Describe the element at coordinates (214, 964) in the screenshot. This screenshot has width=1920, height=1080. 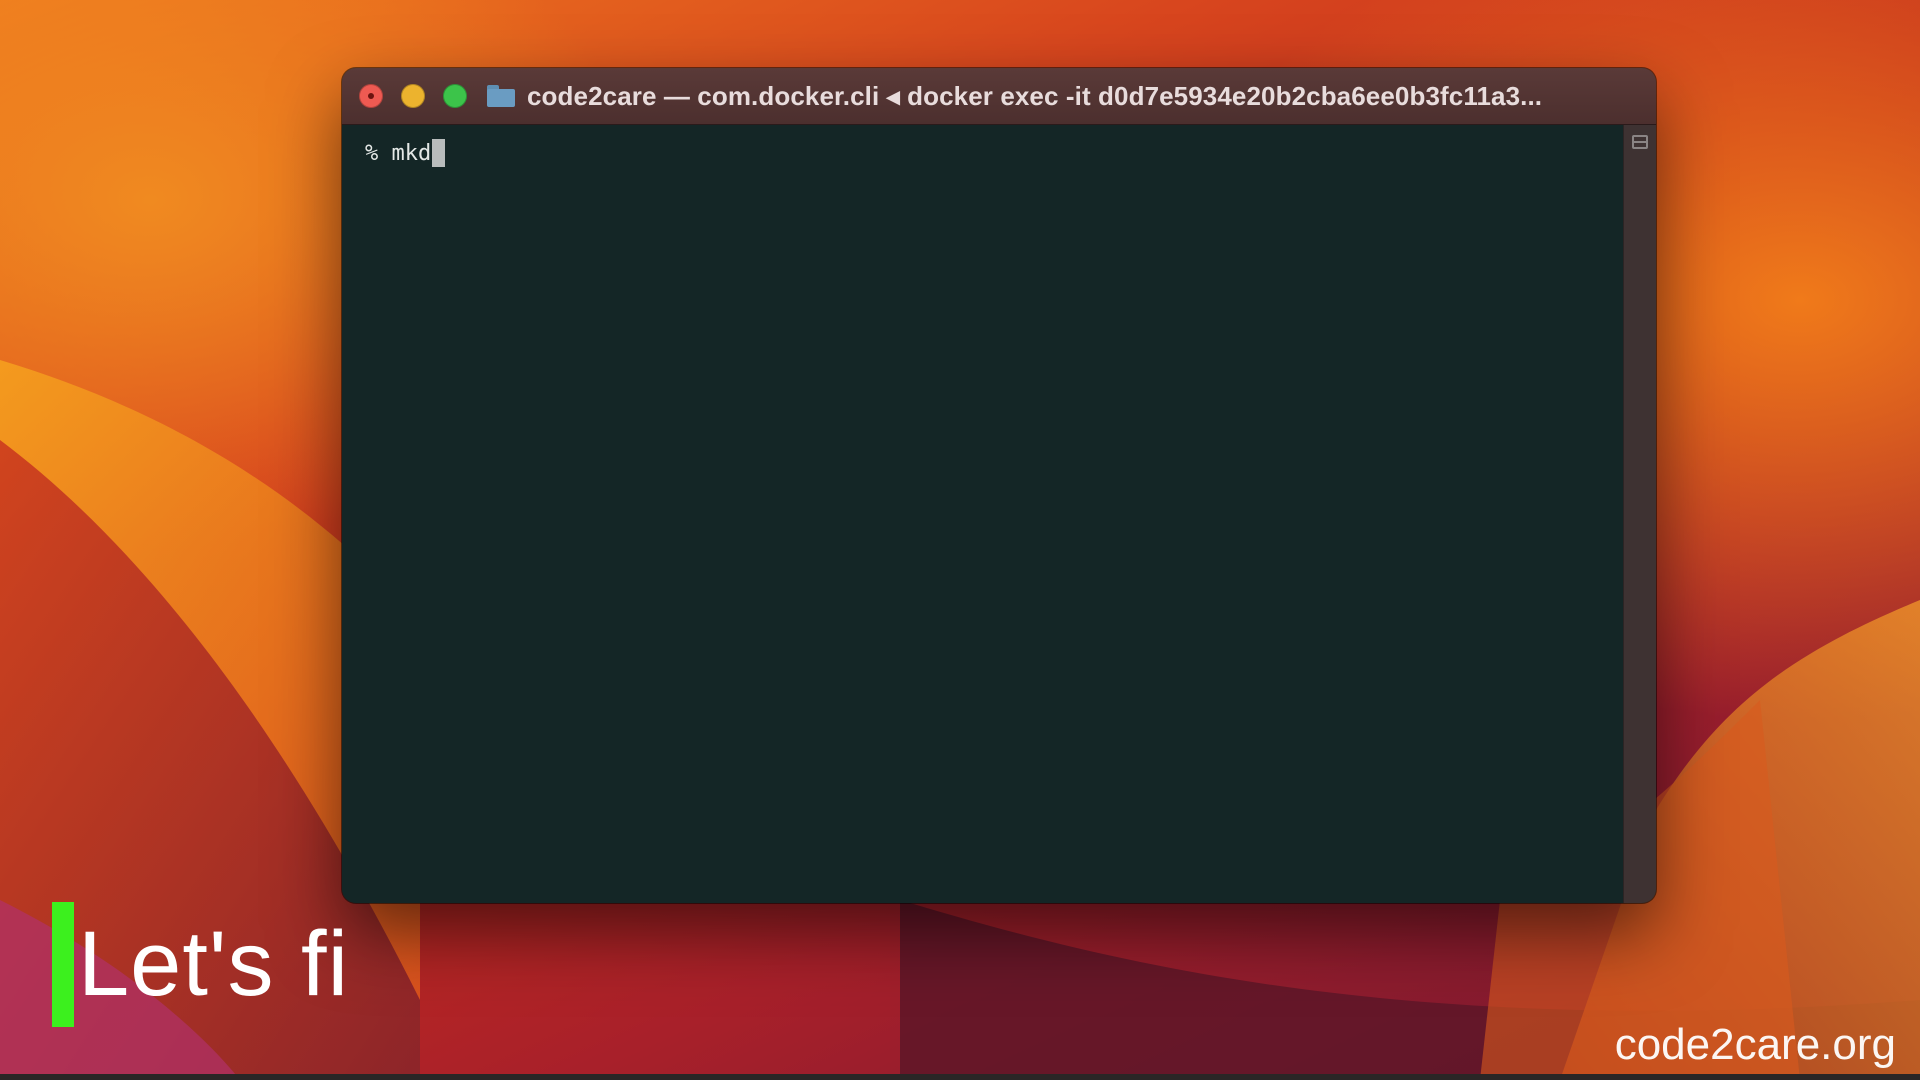
I see `caption-text: Let's fi` at that location.